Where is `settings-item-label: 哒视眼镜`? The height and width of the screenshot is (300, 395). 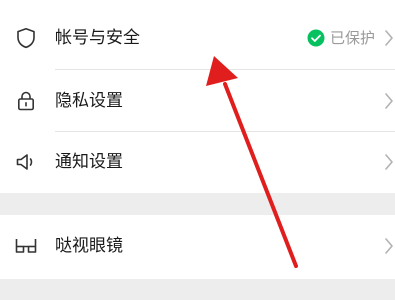
settings-item-label: 哒视眼镜 is located at coordinates (89, 246).